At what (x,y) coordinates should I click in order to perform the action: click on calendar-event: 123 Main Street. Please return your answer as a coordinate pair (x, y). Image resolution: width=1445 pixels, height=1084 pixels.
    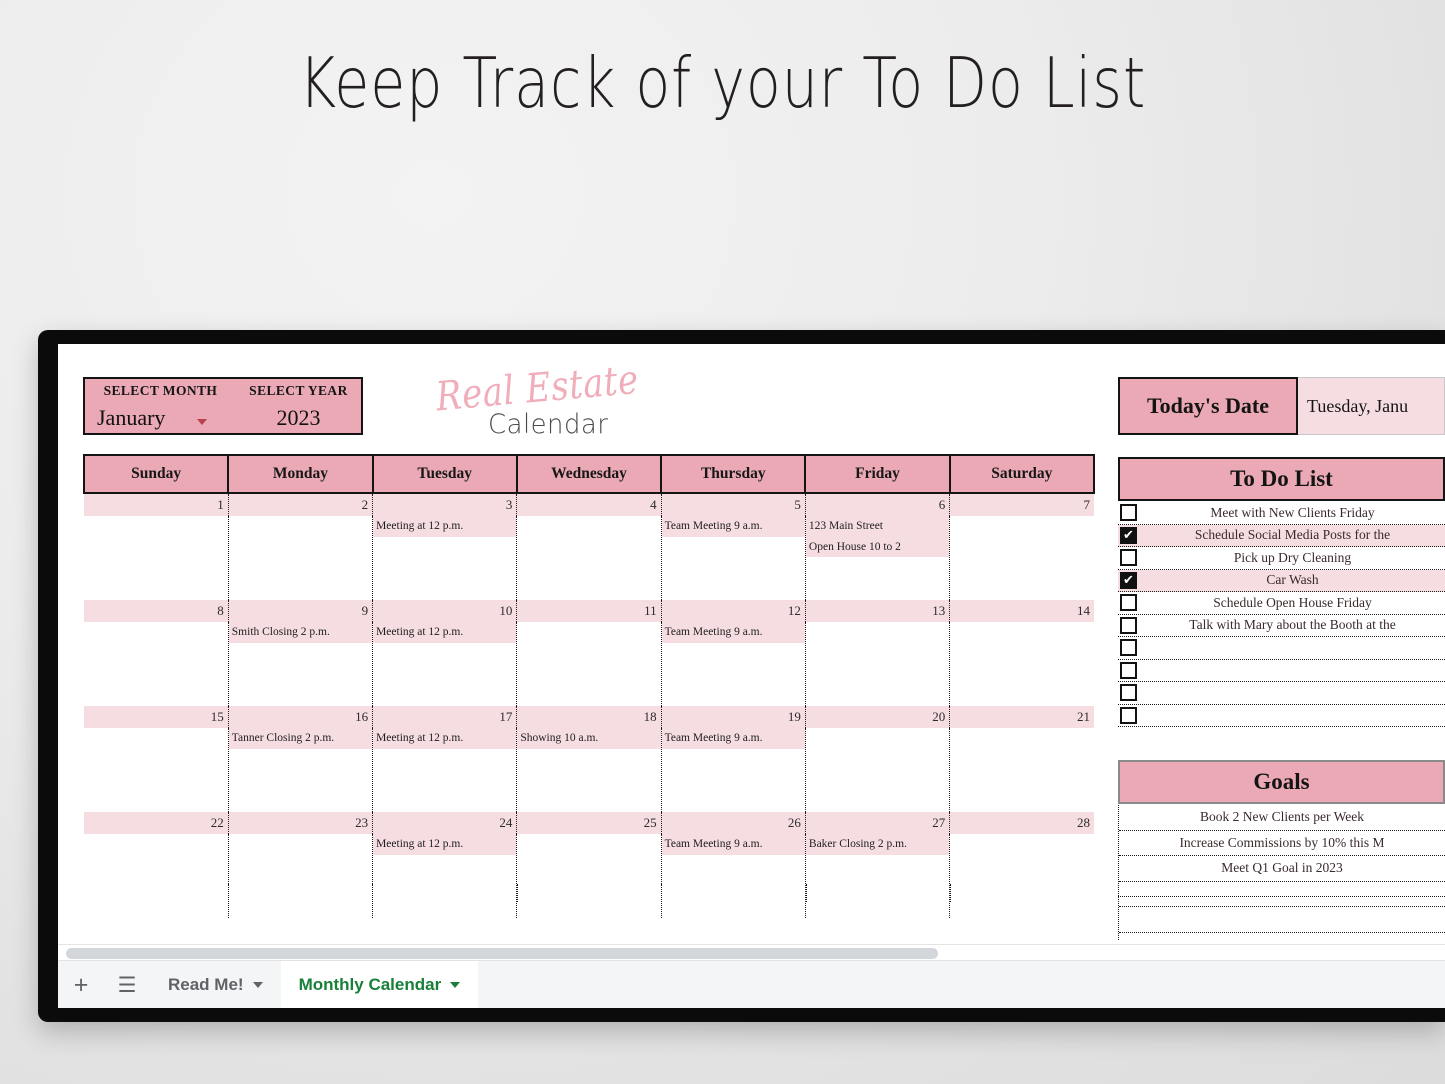
    Looking at the image, I should click on (877, 526).